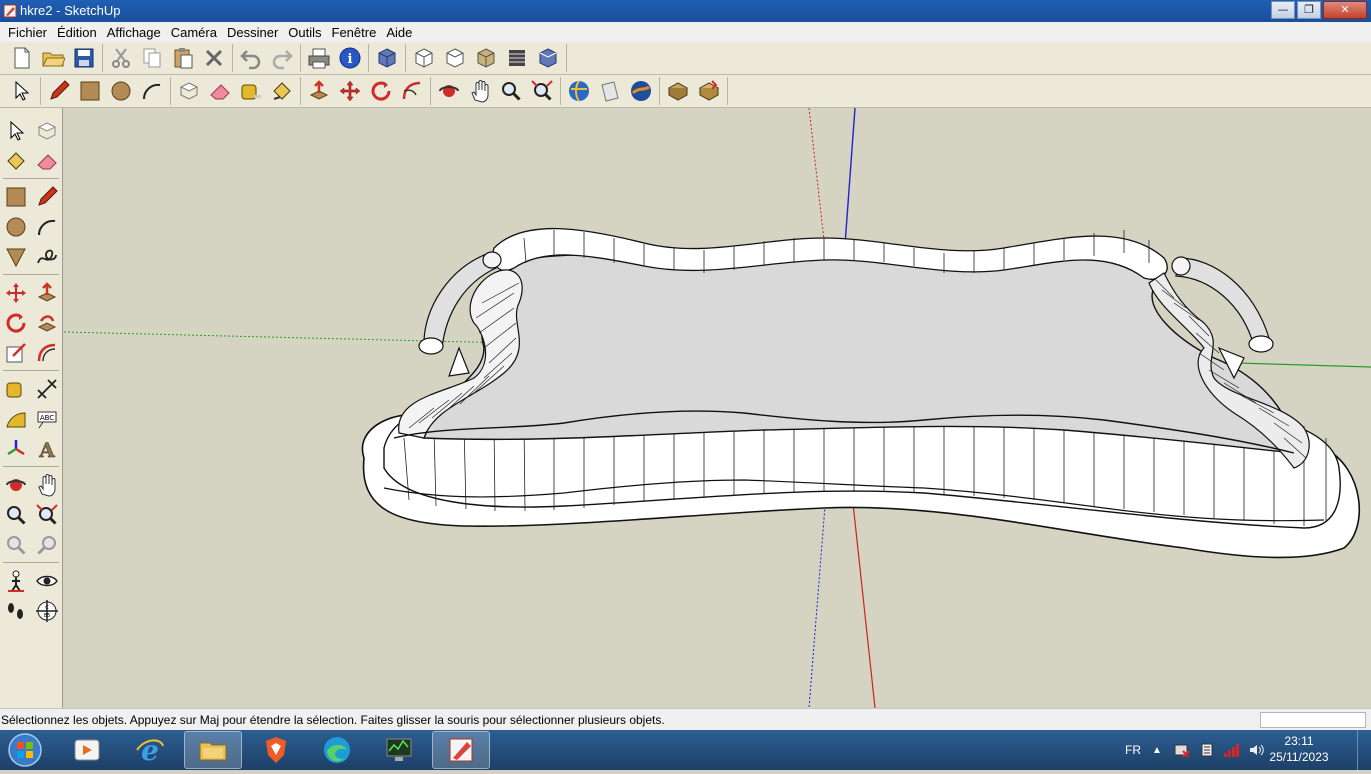 This screenshot has height=774, width=1371. What do you see at coordinates (511, 91) in the screenshot?
I see `zoom-icon` at bounding box center [511, 91].